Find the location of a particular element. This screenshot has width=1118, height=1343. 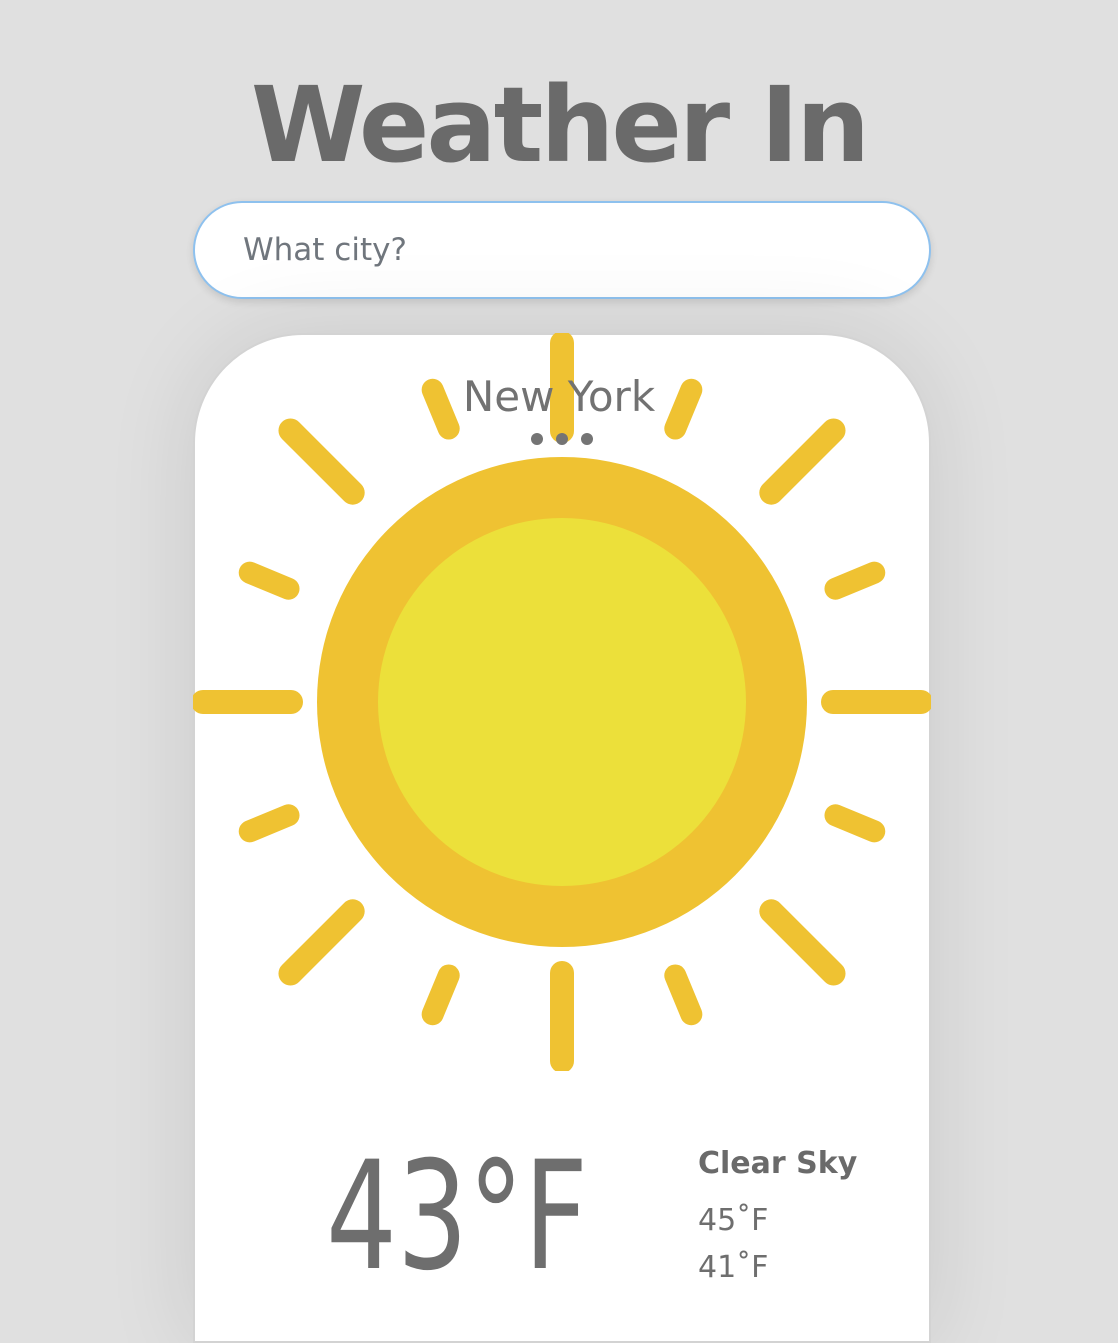

weather-condition: Clear Sky is located at coordinates (778, 1163).